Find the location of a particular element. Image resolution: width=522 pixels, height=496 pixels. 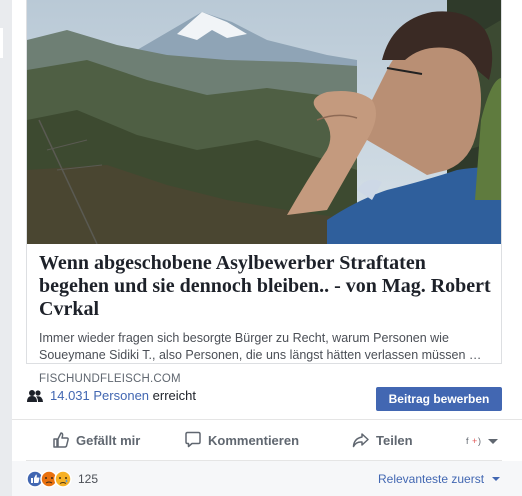

share-button: Teilen is located at coordinates (382, 440).